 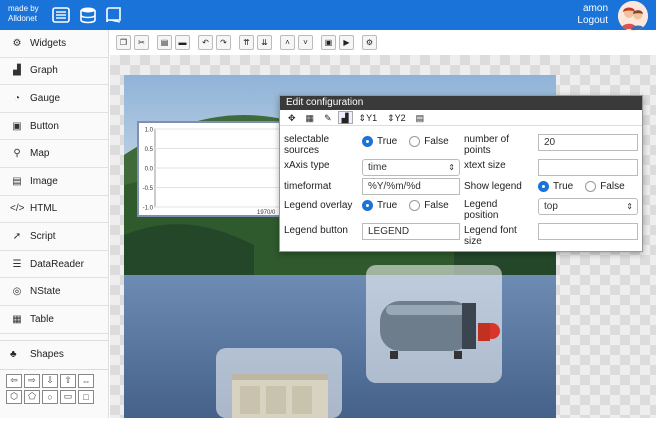 I want to click on tab-y1: ⇕Y1, so click(x=368, y=117).